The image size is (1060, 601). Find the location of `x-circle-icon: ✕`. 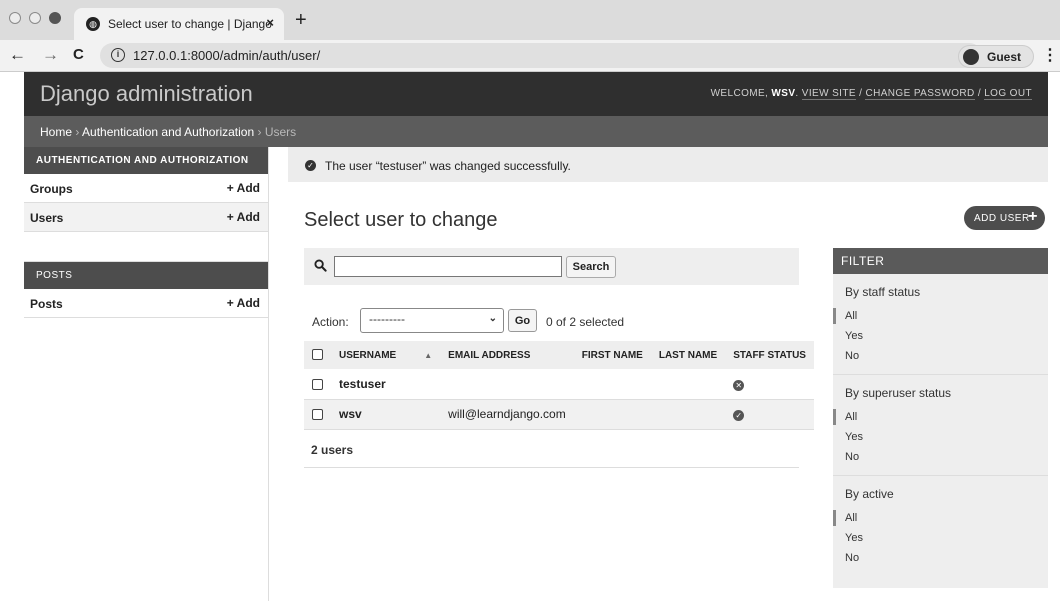

x-circle-icon: ✕ is located at coordinates (739, 385).